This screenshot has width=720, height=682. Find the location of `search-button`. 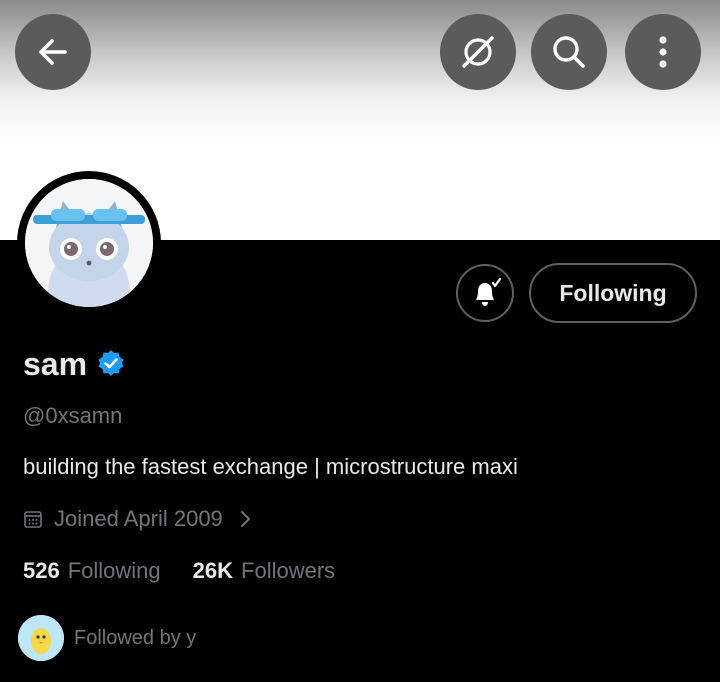

search-button is located at coordinates (569, 52).